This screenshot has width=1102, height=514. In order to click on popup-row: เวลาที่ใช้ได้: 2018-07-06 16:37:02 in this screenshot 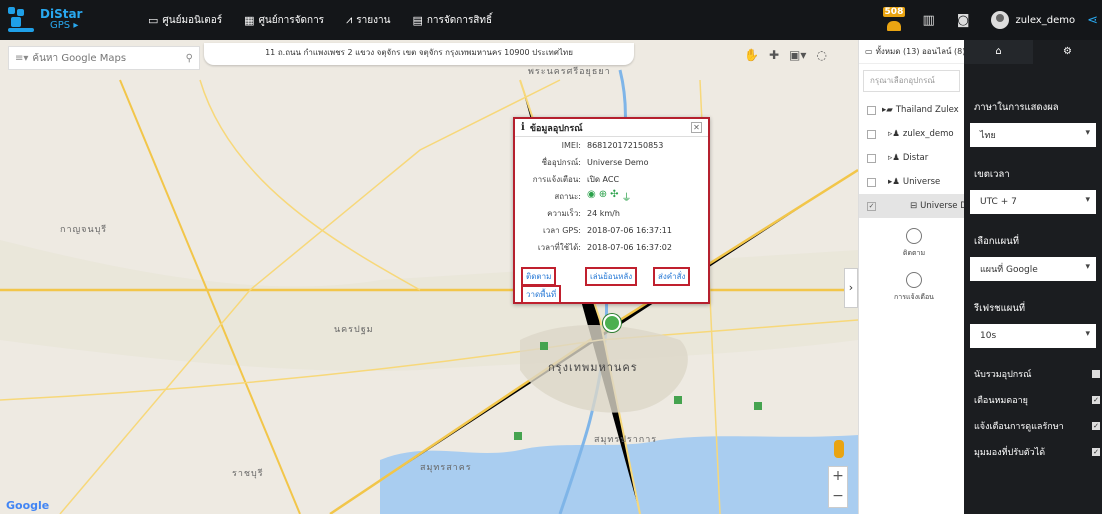, I will do `click(611, 247)`.